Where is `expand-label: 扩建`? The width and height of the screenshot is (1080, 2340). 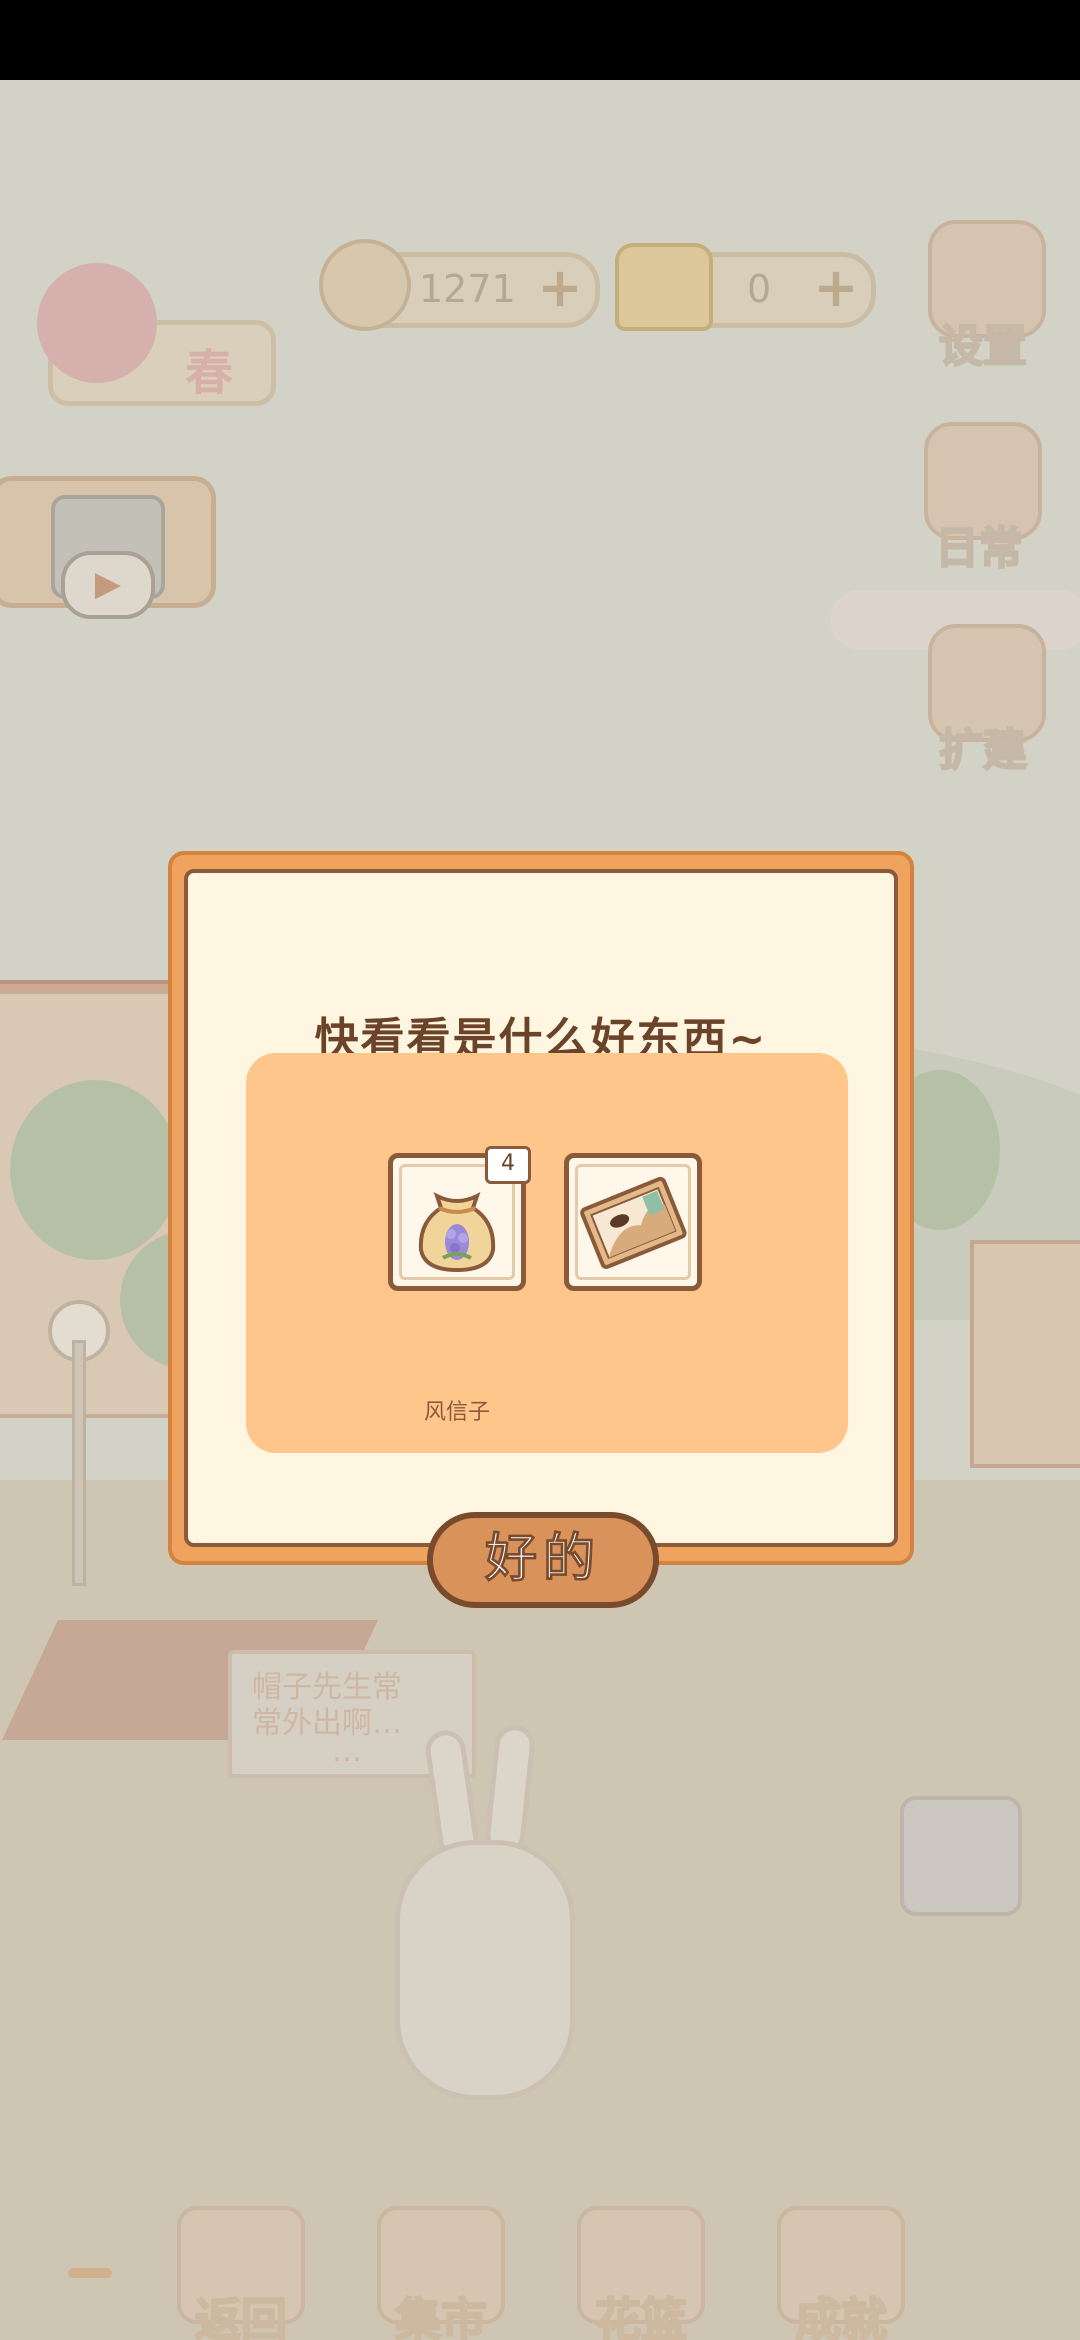 expand-label: 扩建 is located at coordinates (983, 750).